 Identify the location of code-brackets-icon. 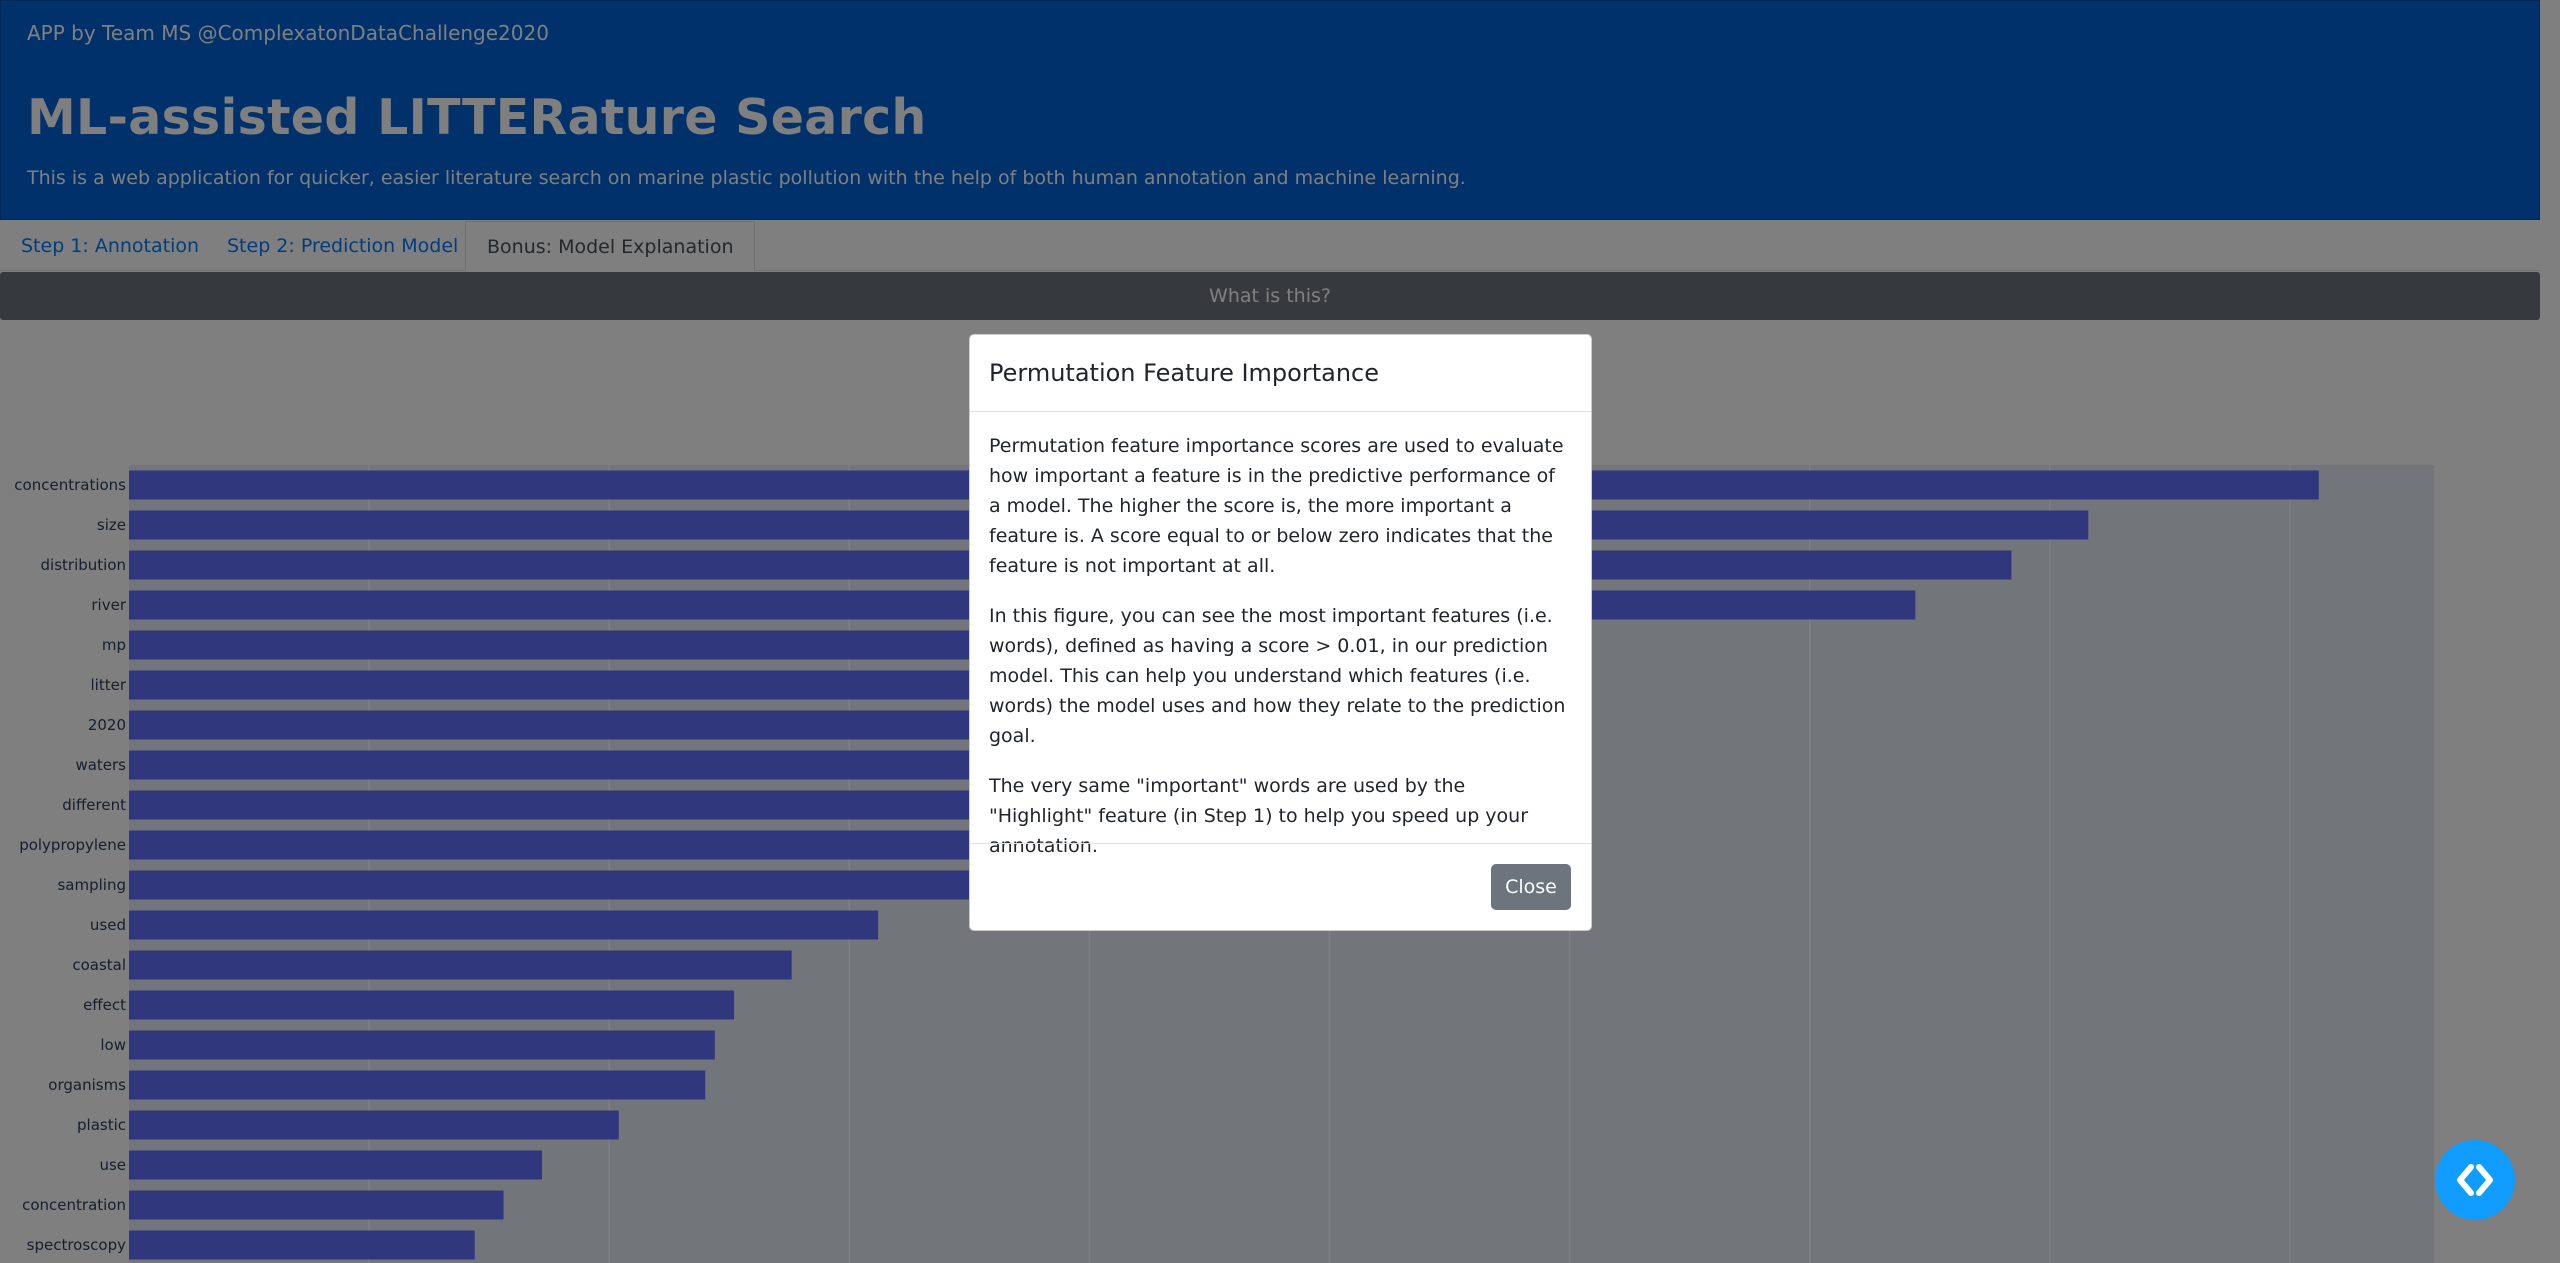
(2475, 1180).